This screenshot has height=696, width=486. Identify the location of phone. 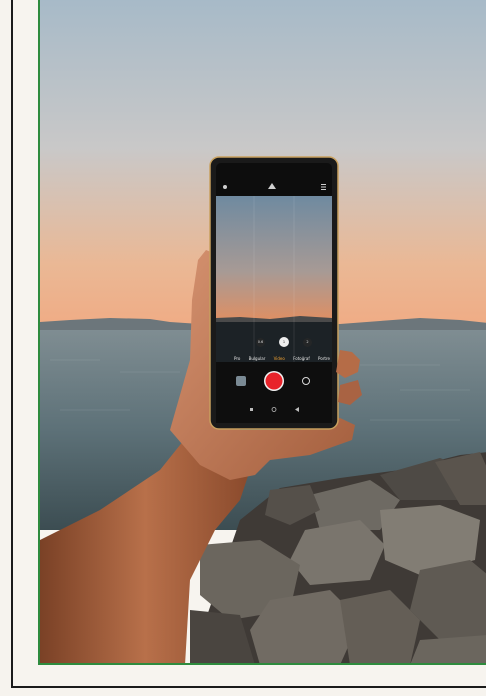
(274, 293).